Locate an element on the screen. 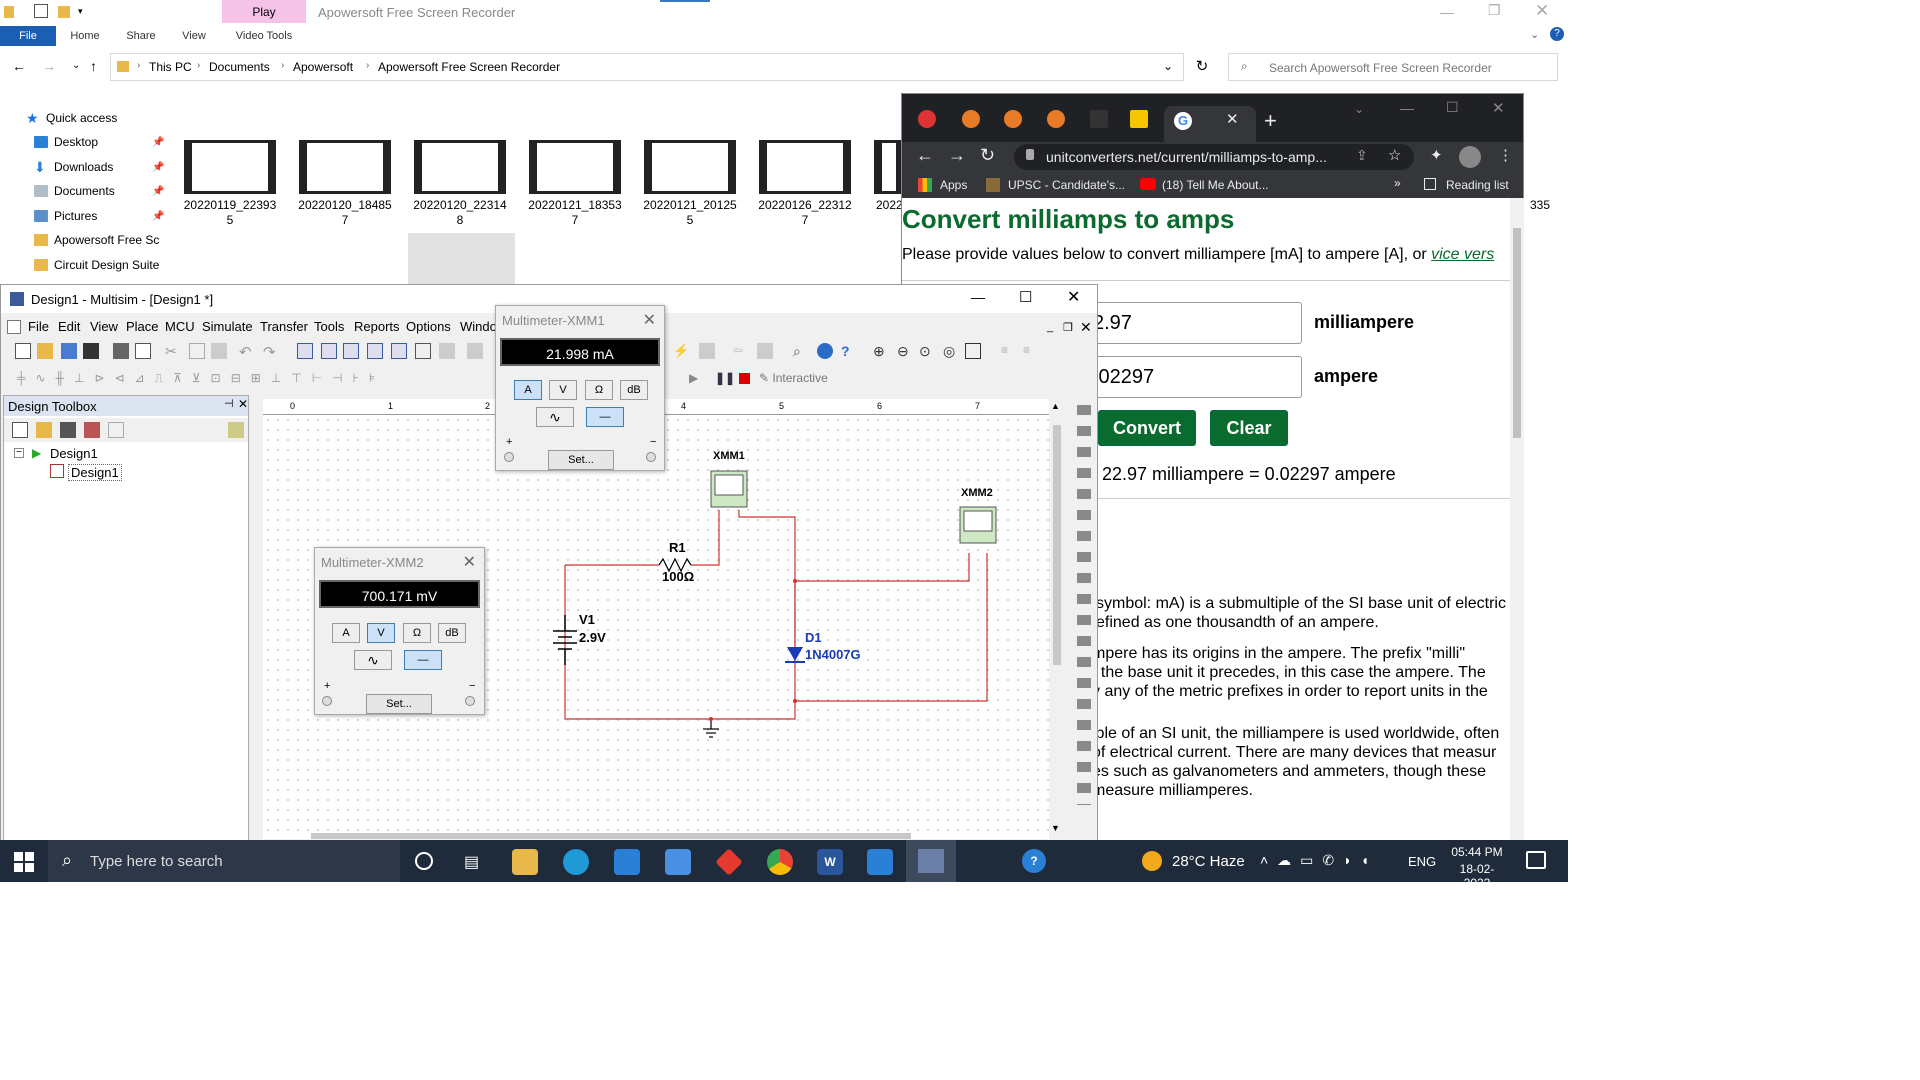 The width and height of the screenshot is (1920, 1080). quick-access-toolbar: ▾ is located at coordinates (49, 12).